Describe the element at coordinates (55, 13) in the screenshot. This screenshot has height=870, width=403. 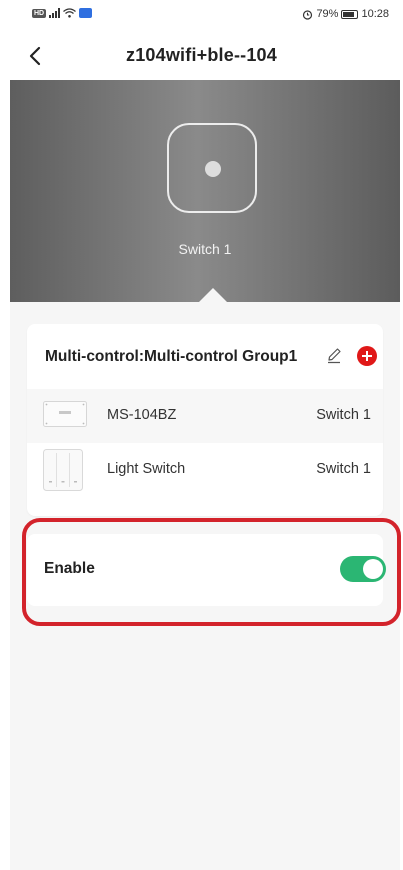
I see `signal-icon` at that location.